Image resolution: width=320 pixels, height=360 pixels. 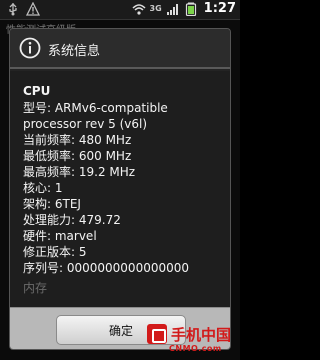 I want to click on hardware-row: 硬件: marvel, so click(x=60, y=236).